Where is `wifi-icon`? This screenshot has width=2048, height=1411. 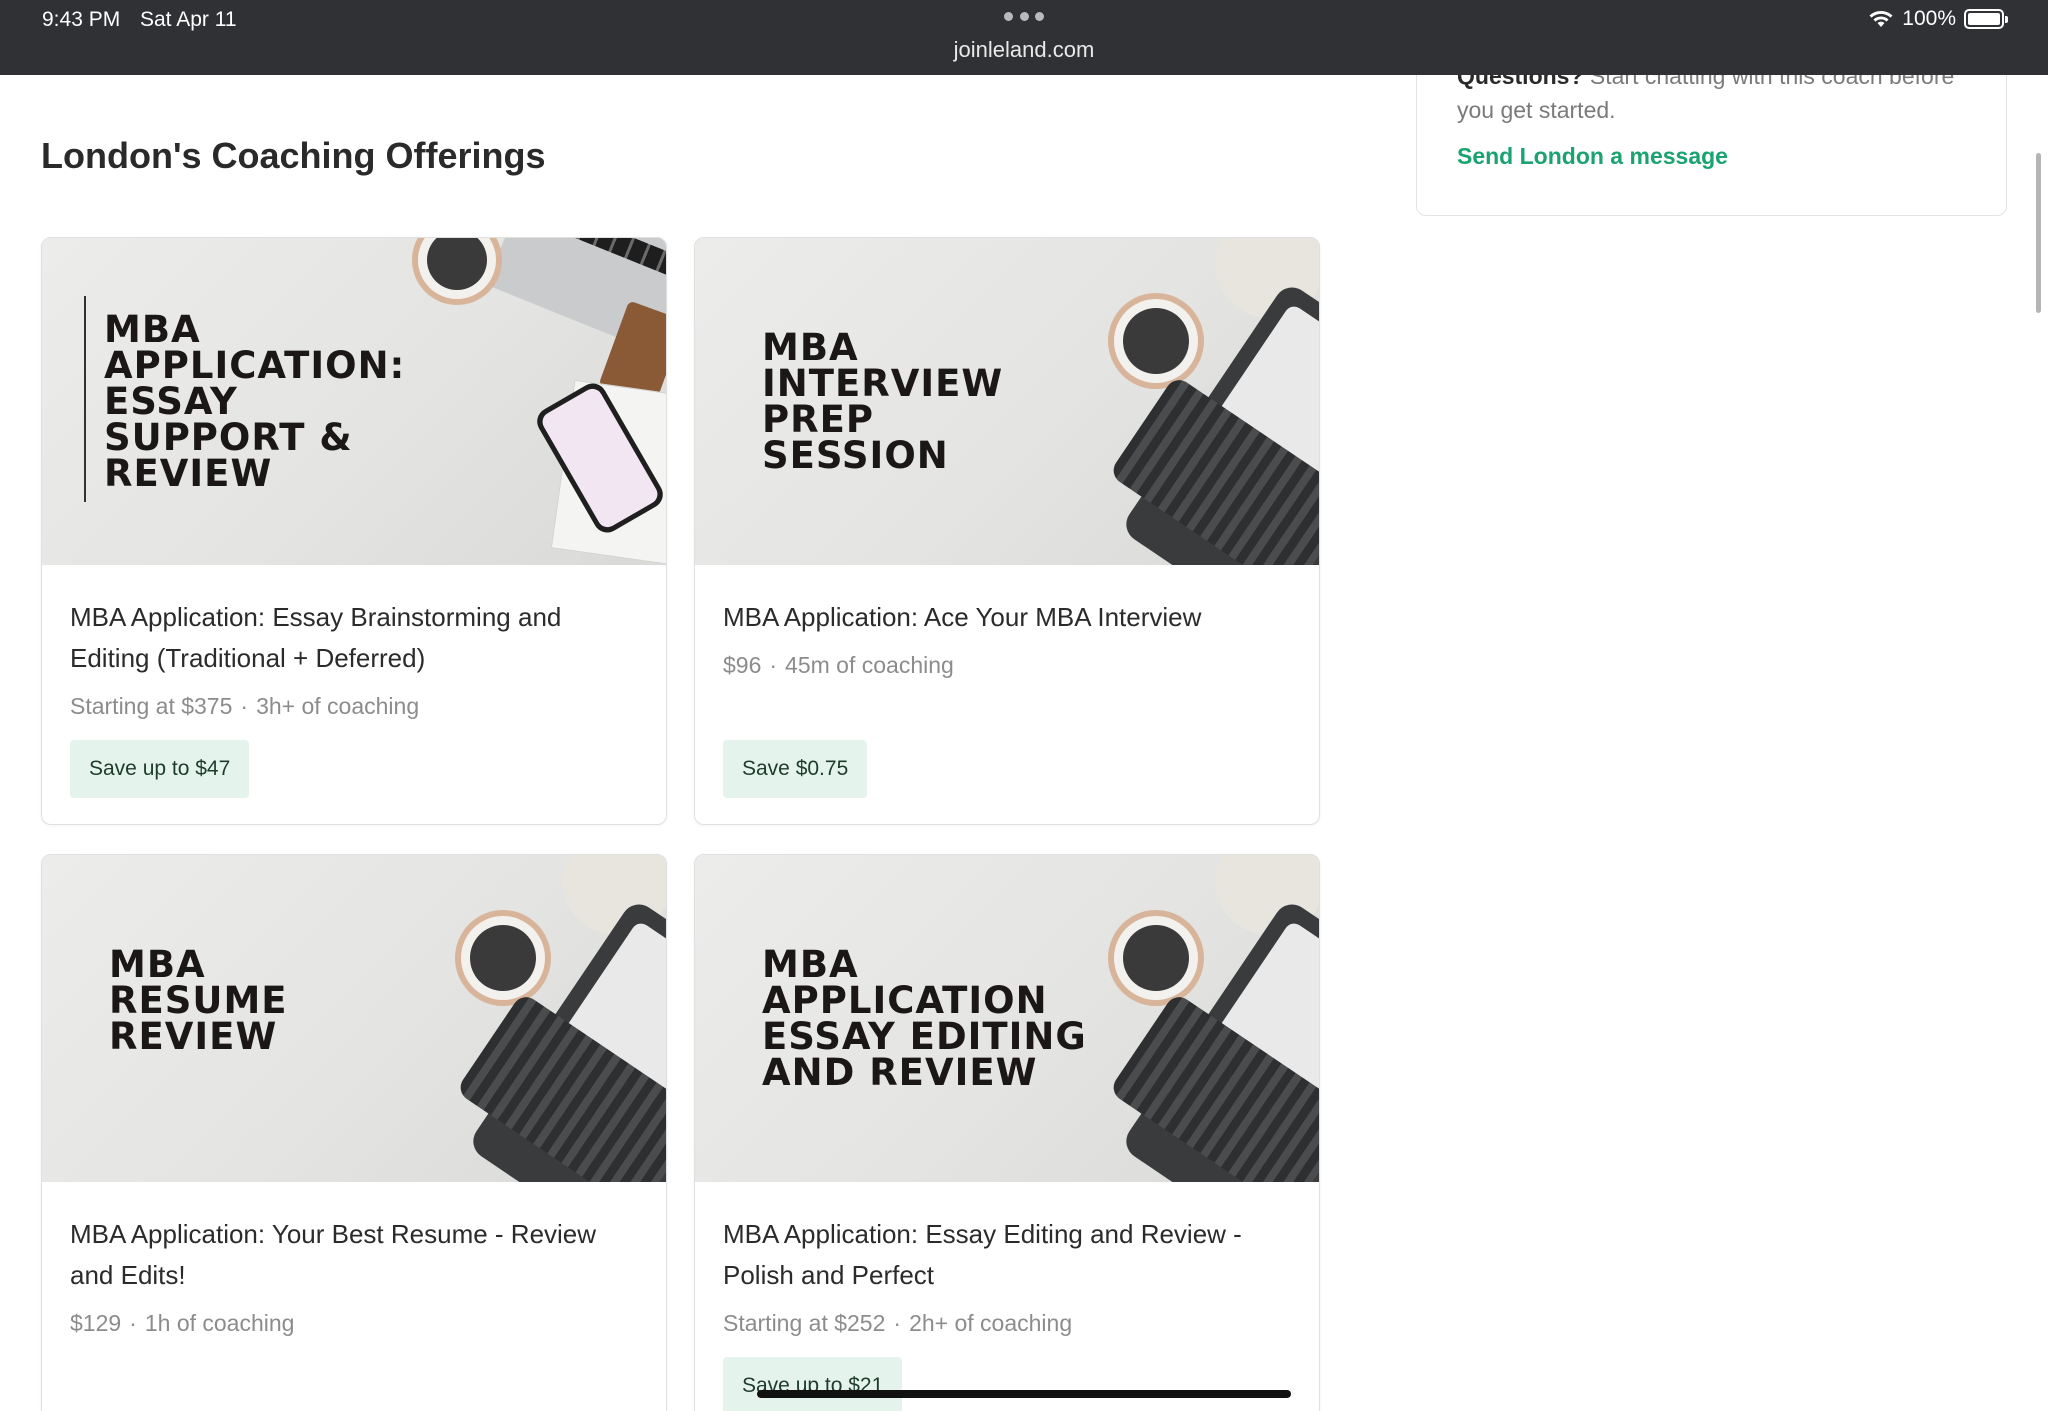
wifi-icon is located at coordinates (1881, 19).